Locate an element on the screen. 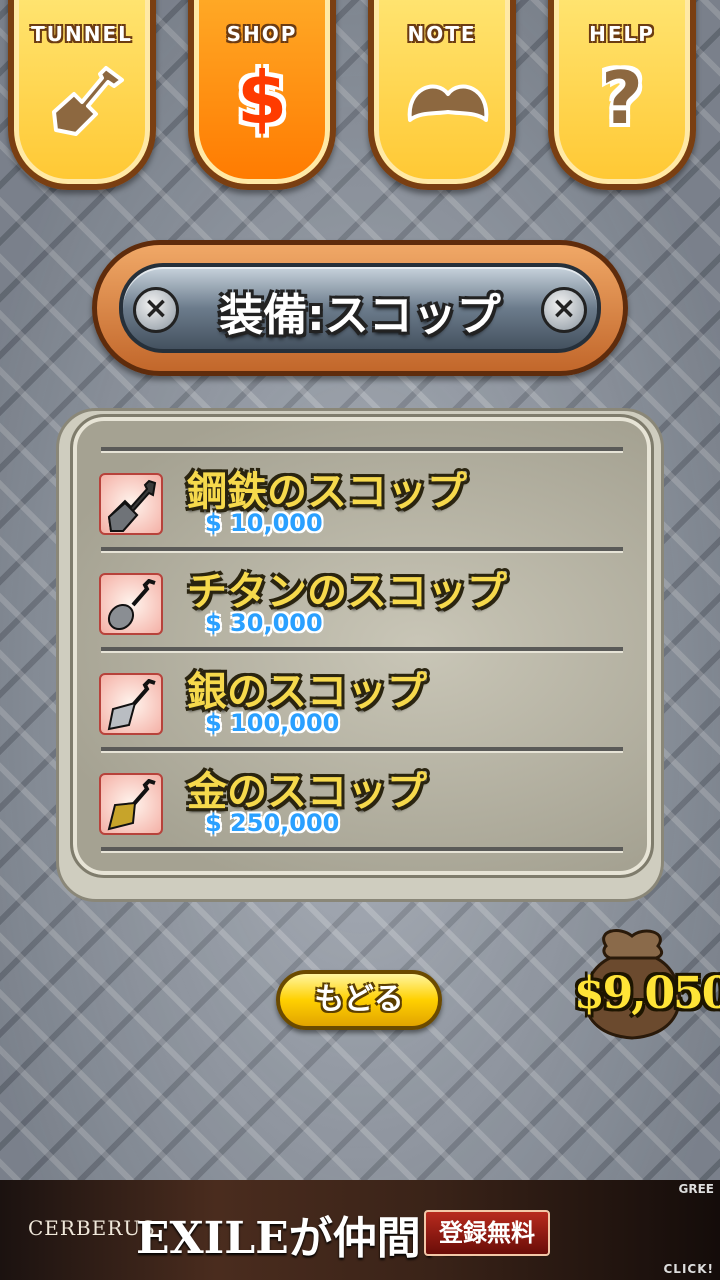  item-price: $ 30,000 is located at coordinates (264, 623).